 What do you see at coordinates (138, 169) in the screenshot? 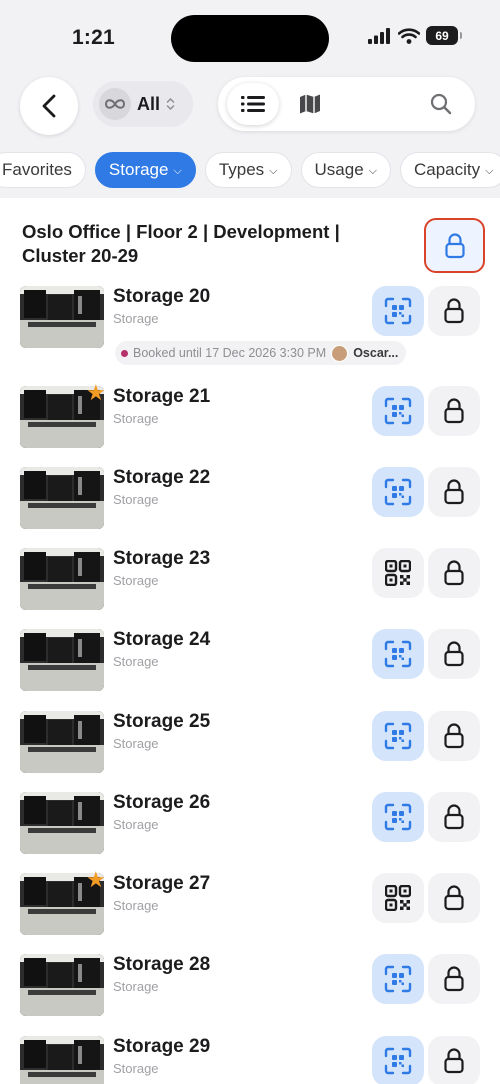
I see `filter-label: Storage` at bounding box center [138, 169].